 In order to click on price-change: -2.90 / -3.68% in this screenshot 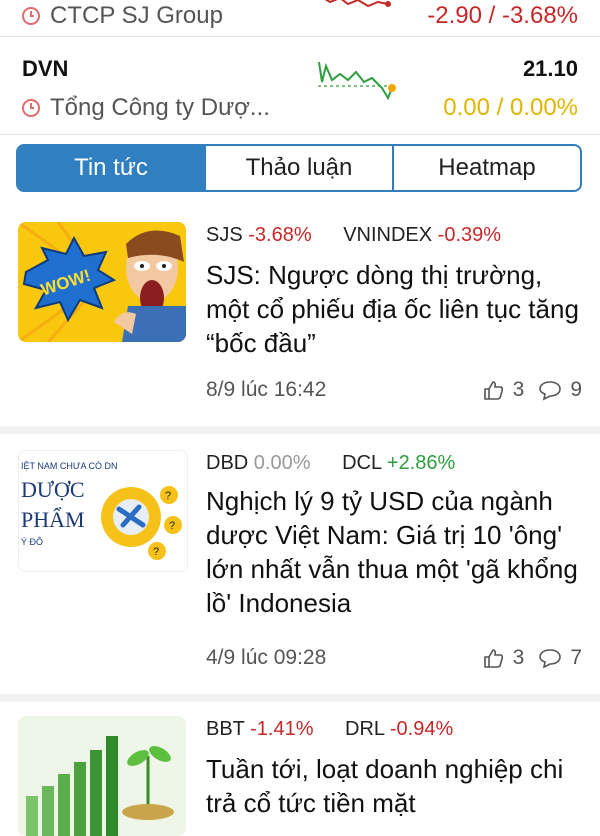, I will do `click(502, 15)`.